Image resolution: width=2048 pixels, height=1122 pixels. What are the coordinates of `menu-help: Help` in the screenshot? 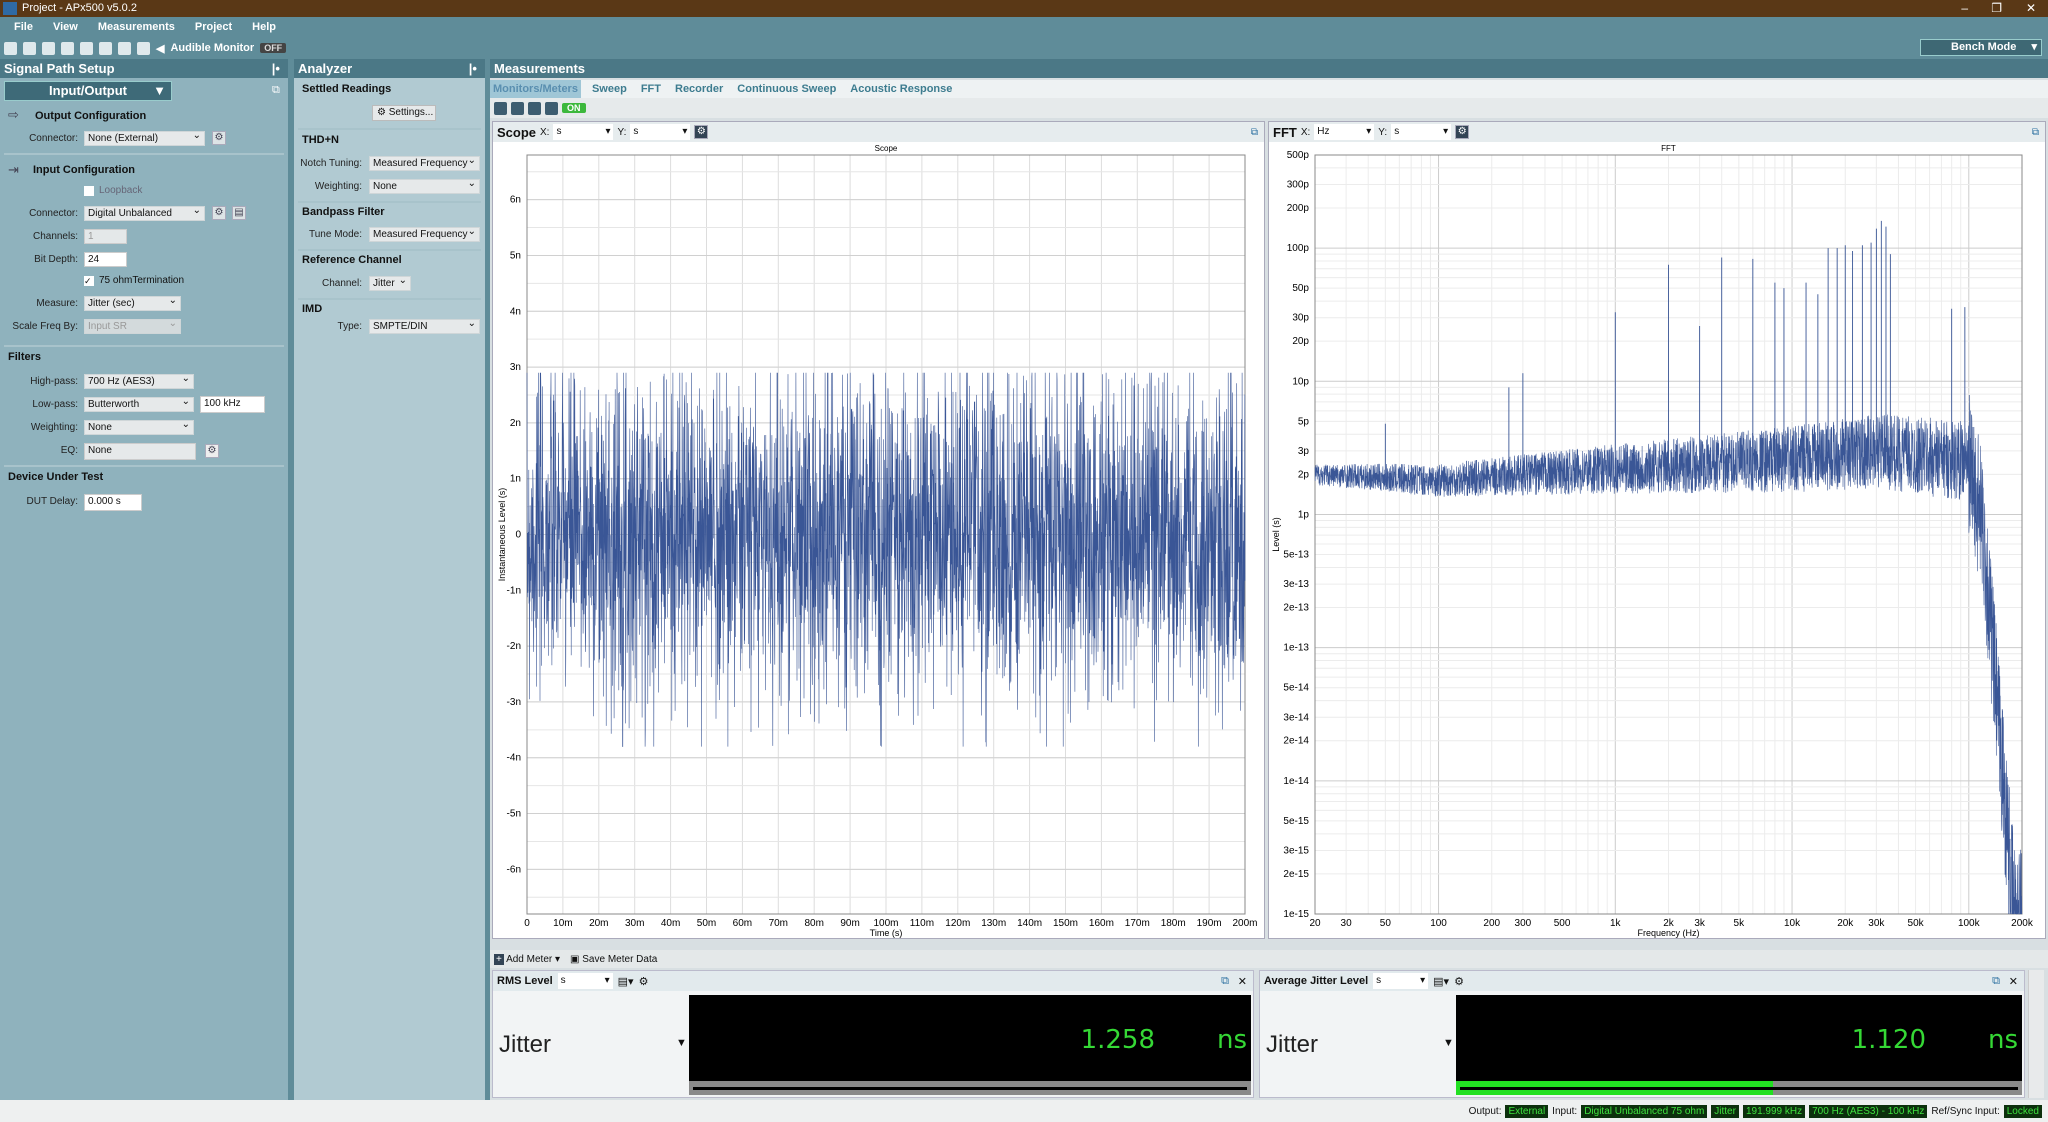 It's located at (264, 27).